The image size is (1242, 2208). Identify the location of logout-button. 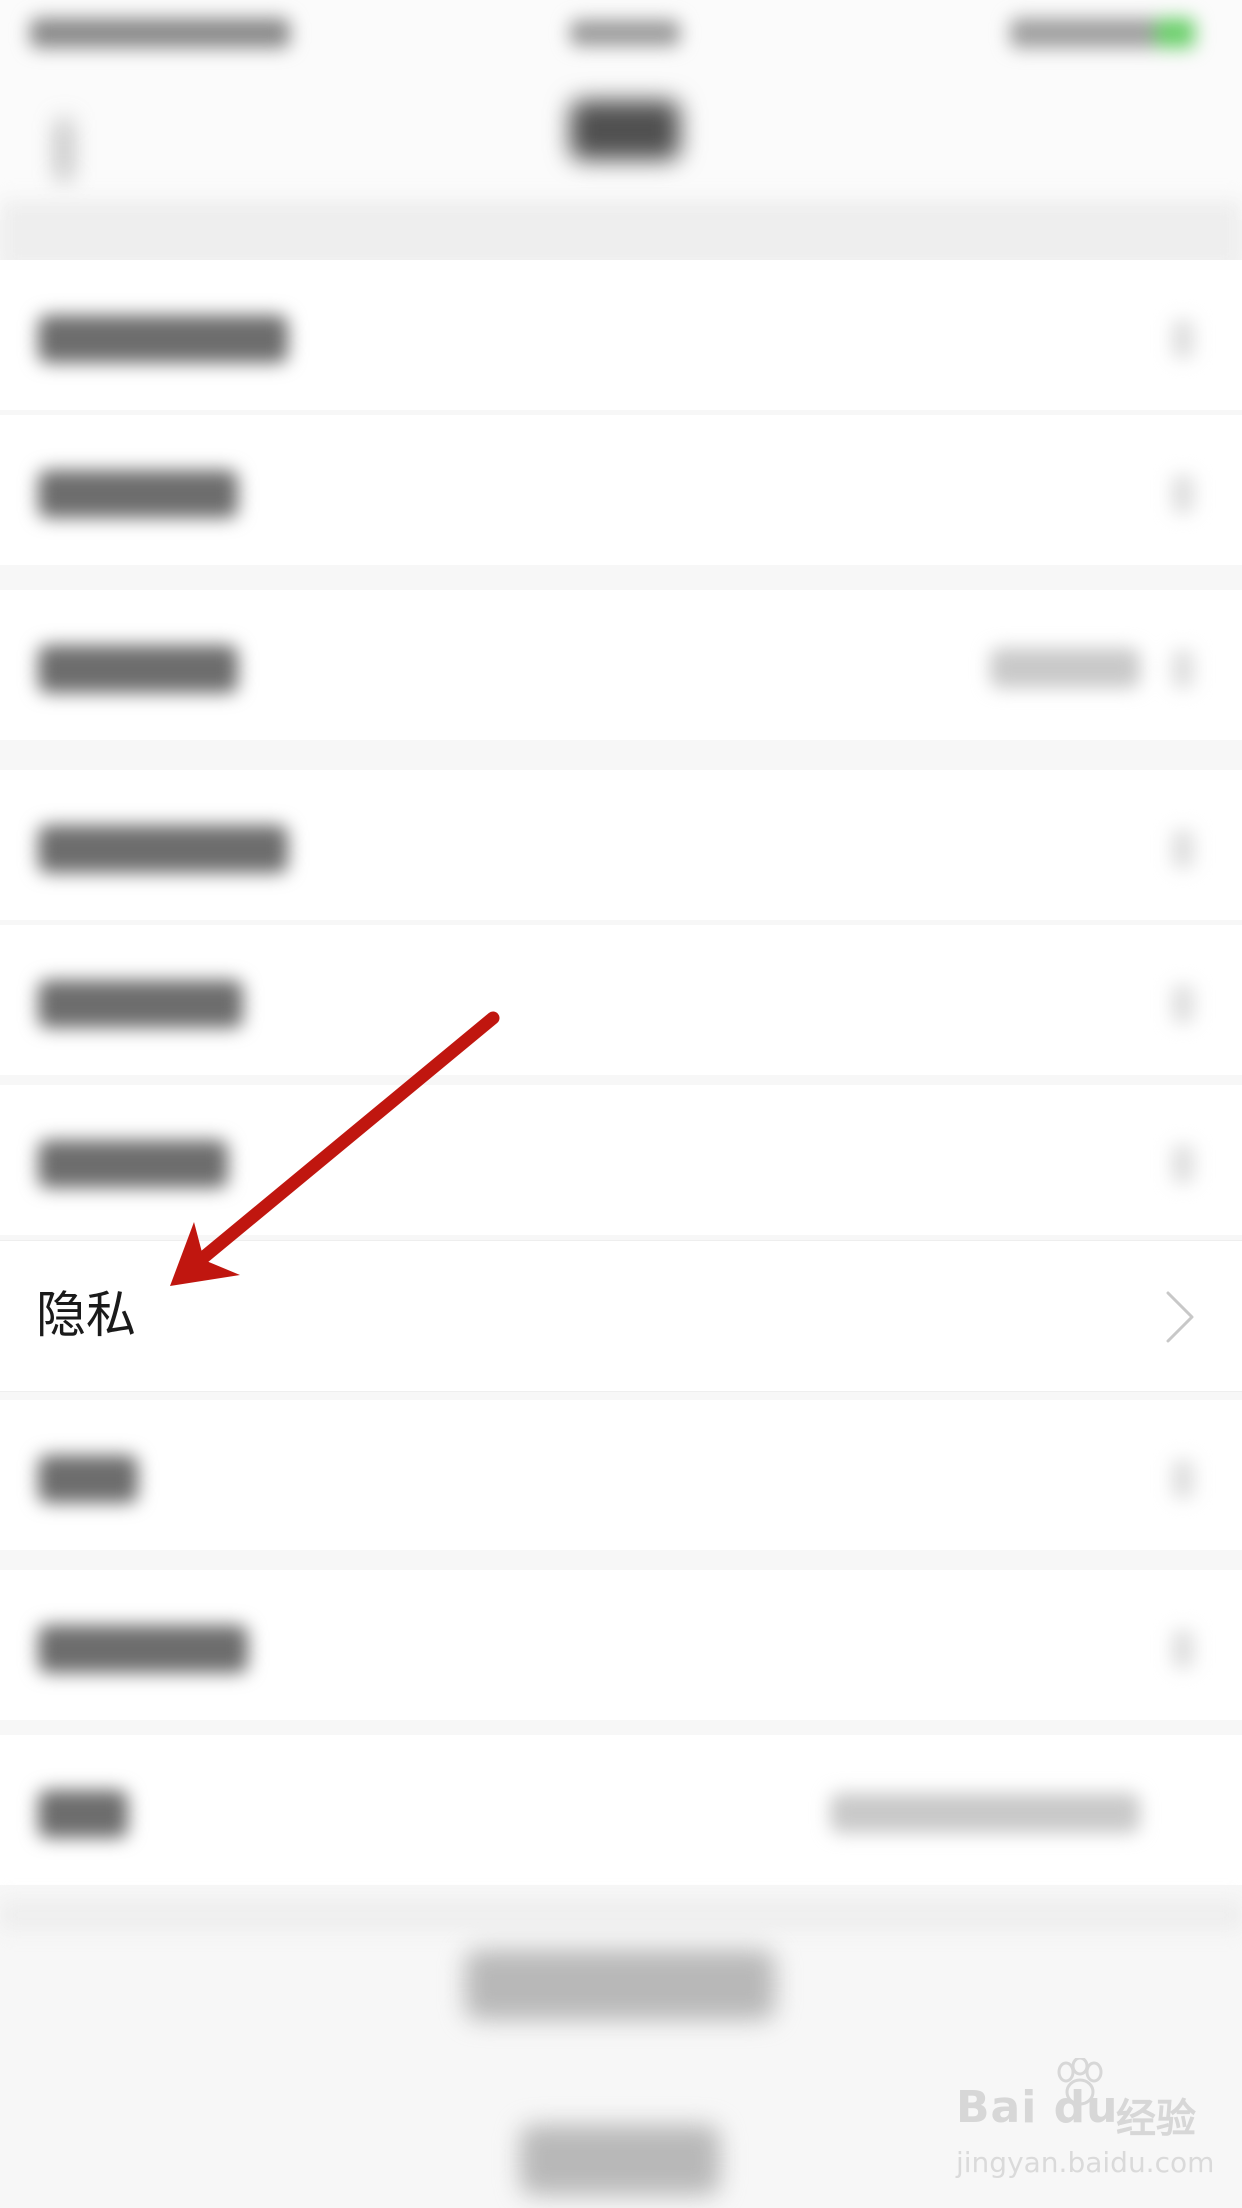
(620, 2160).